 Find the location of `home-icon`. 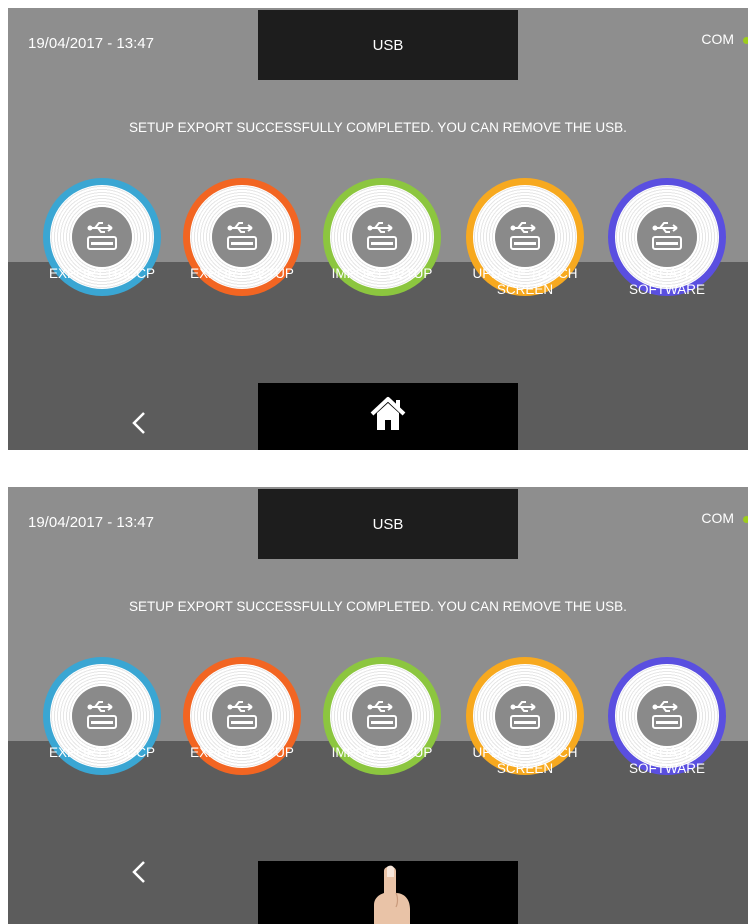

home-icon is located at coordinates (388, 416).